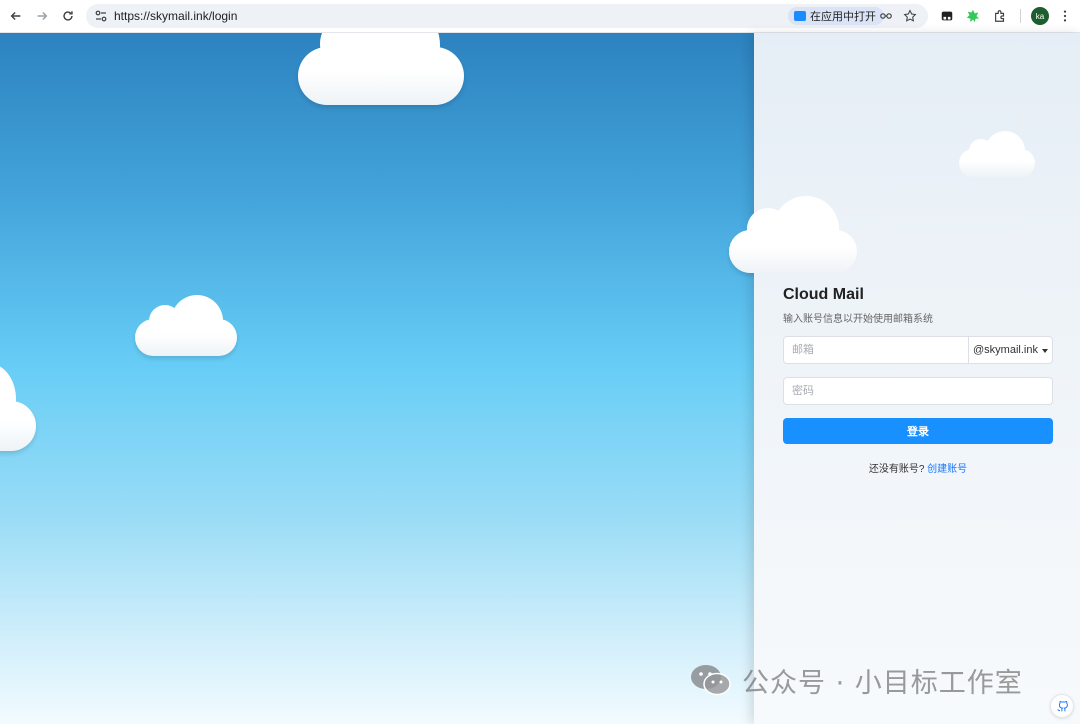 Image resolution: width=1080 pixels, height=724 pixels. I want to click on open-in-app-label: 在应用中打开, so click(843, 17).